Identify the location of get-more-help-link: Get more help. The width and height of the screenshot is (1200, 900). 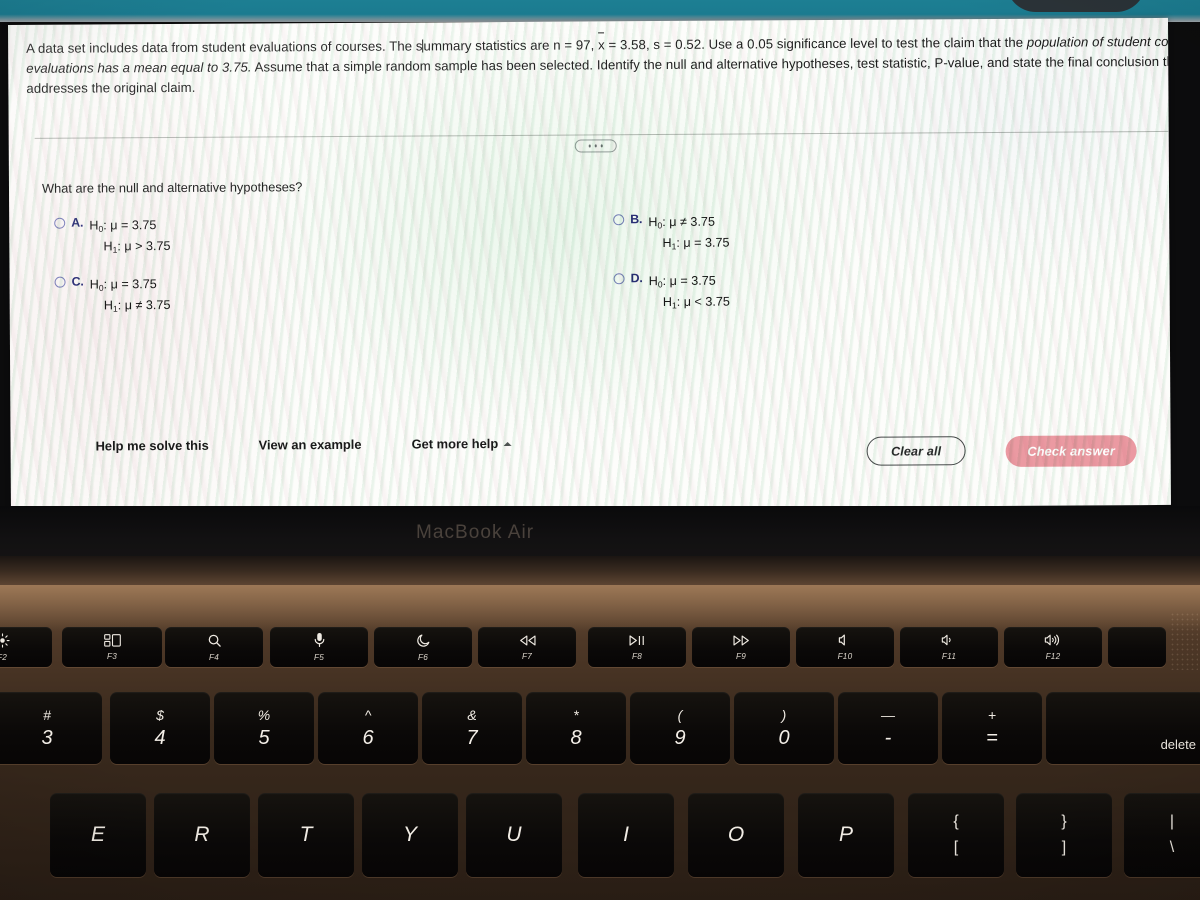
(462, 443).